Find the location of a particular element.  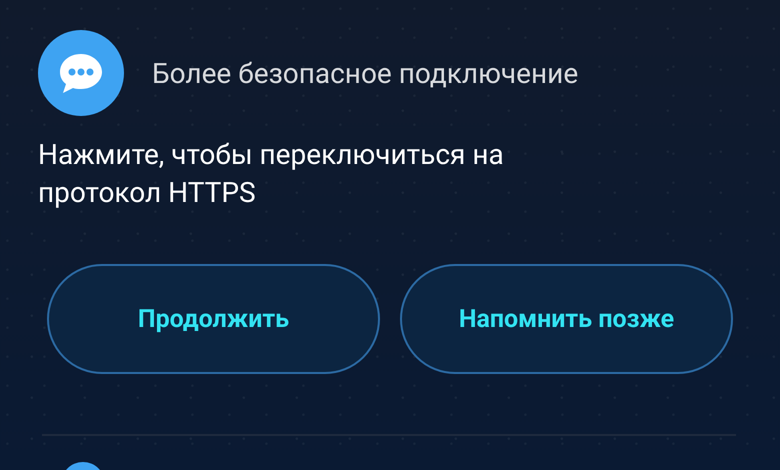

chat-bubble-icon is located at coordinates (81, 73).